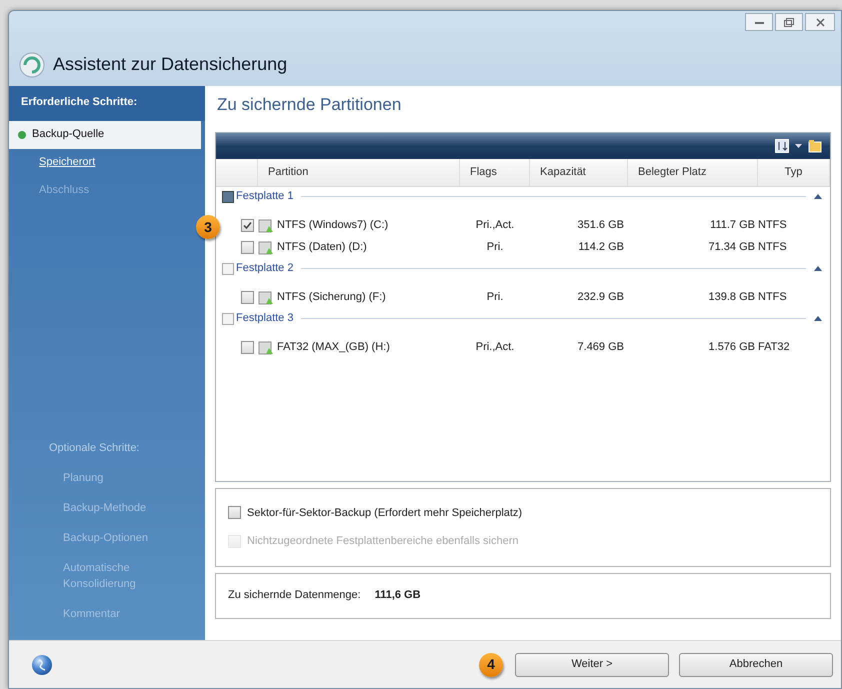  What do you see at coordinates (601, 248) in the screenshot?
I see `capacity-cell-text: 114.2 GB` at bounding box center [601, 248].